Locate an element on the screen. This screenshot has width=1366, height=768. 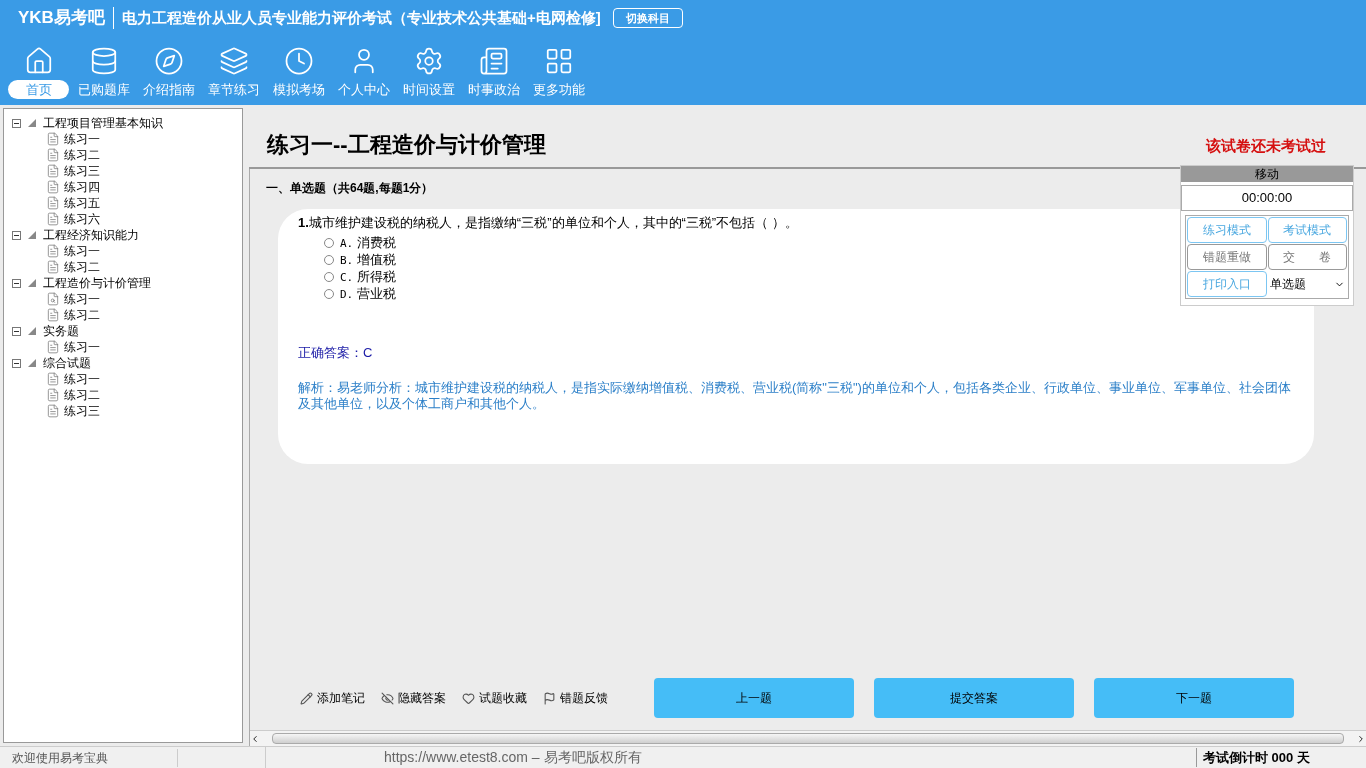
tool-link: 错题反馈 is located at coordinates (575, 698).